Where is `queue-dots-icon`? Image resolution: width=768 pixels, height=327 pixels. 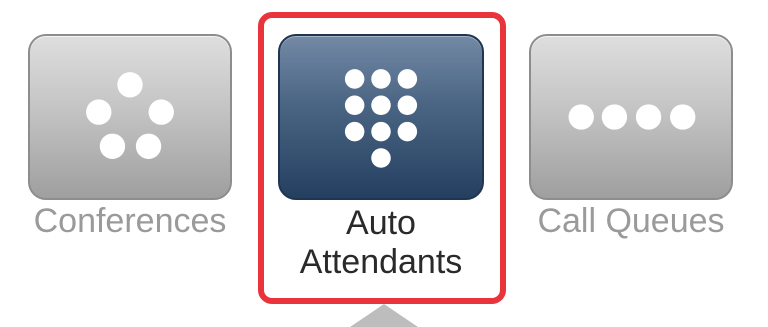
queue-dots-icon is located at coordinates (632, 117).